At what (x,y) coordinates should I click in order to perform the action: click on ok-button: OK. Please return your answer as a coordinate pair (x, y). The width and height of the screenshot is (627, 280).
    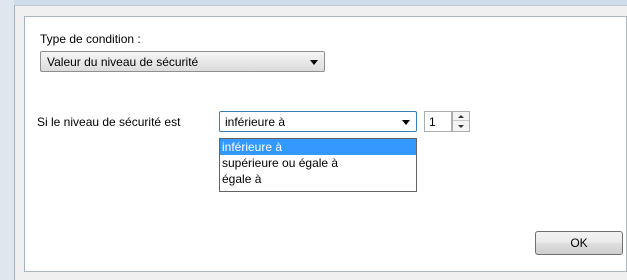
    Looking at the image, I should click on (579, 243).